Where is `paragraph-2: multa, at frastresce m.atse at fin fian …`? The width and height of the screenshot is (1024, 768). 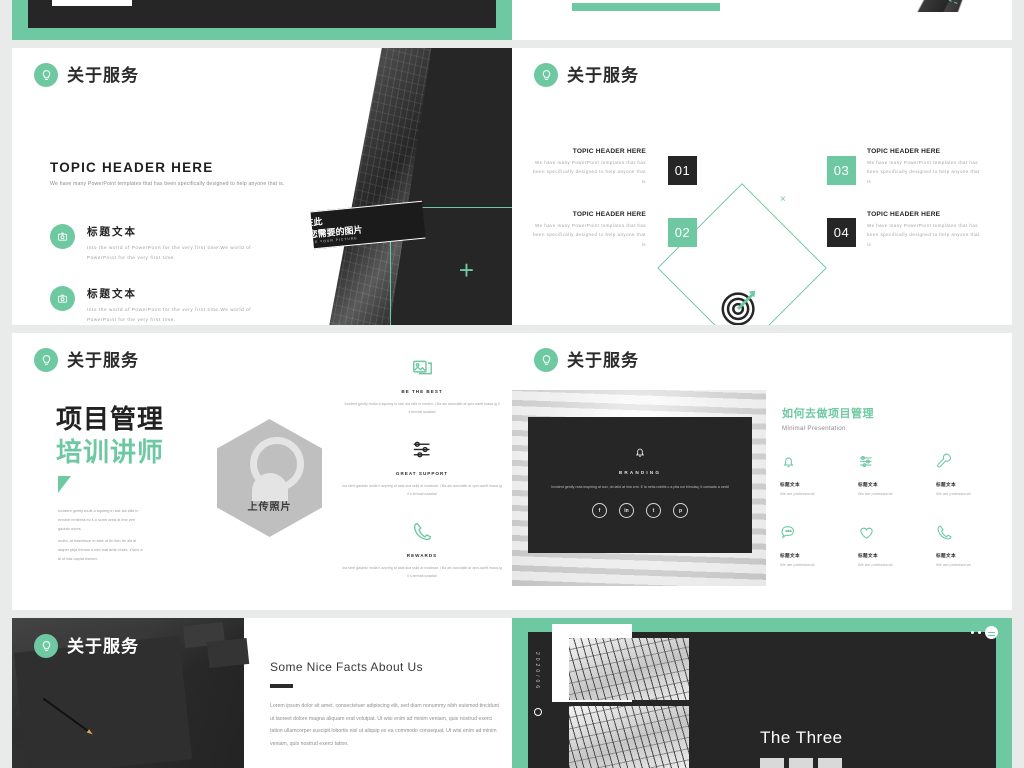
paragraph-2: multa, at frastresce m.atse at fin fian … is located at coordinates (100, 549).